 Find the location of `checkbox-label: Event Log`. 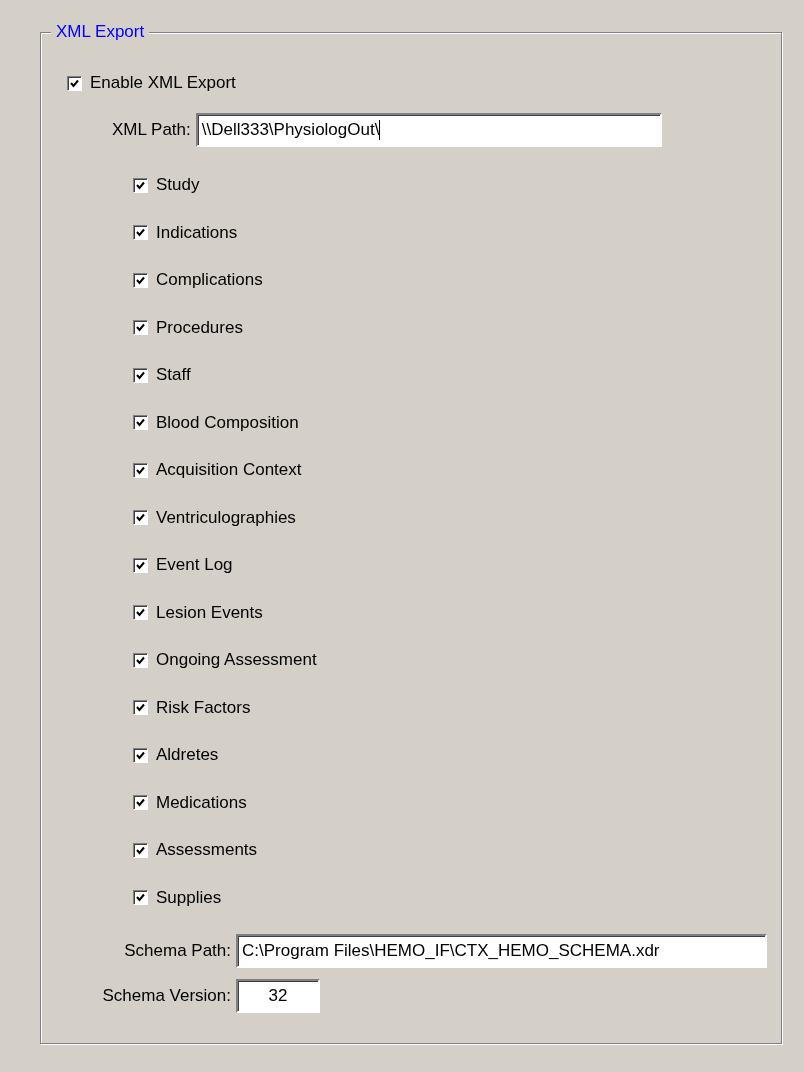

checkbox-label: Event Log is located at coordinates (194, 565).